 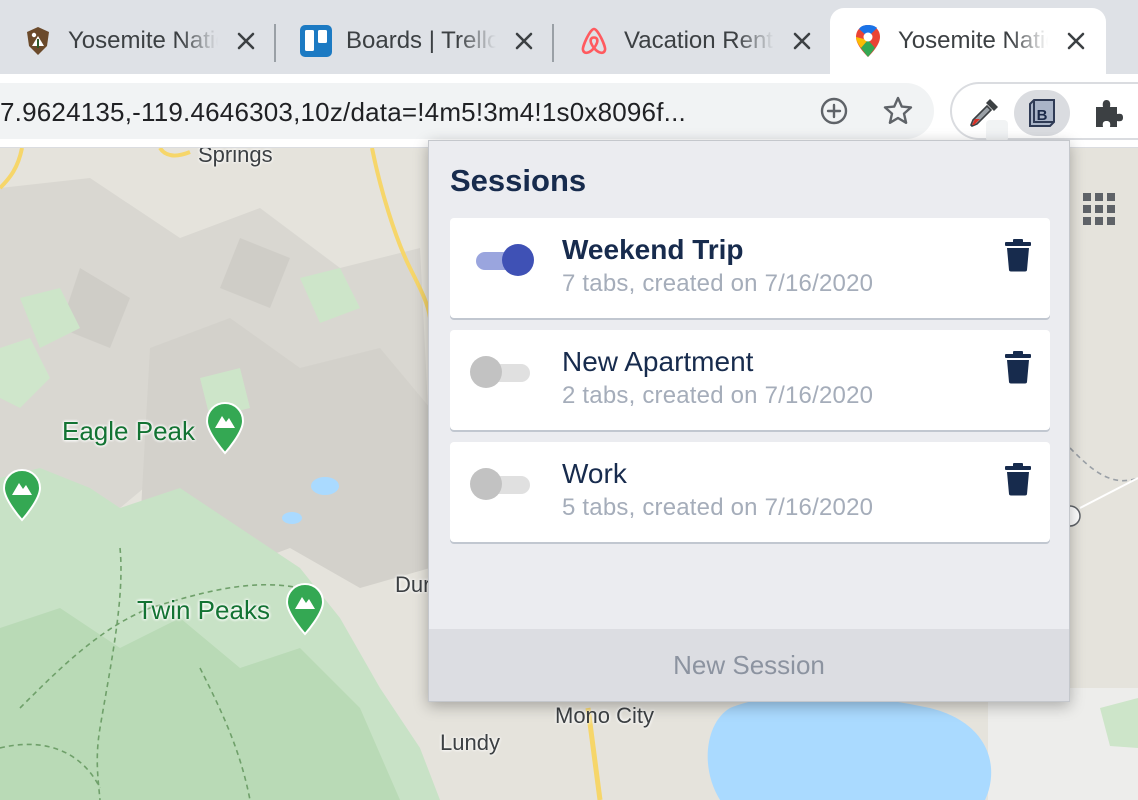 I want to click on tab-title: Boards | Trello, so click(x=421, y=40).